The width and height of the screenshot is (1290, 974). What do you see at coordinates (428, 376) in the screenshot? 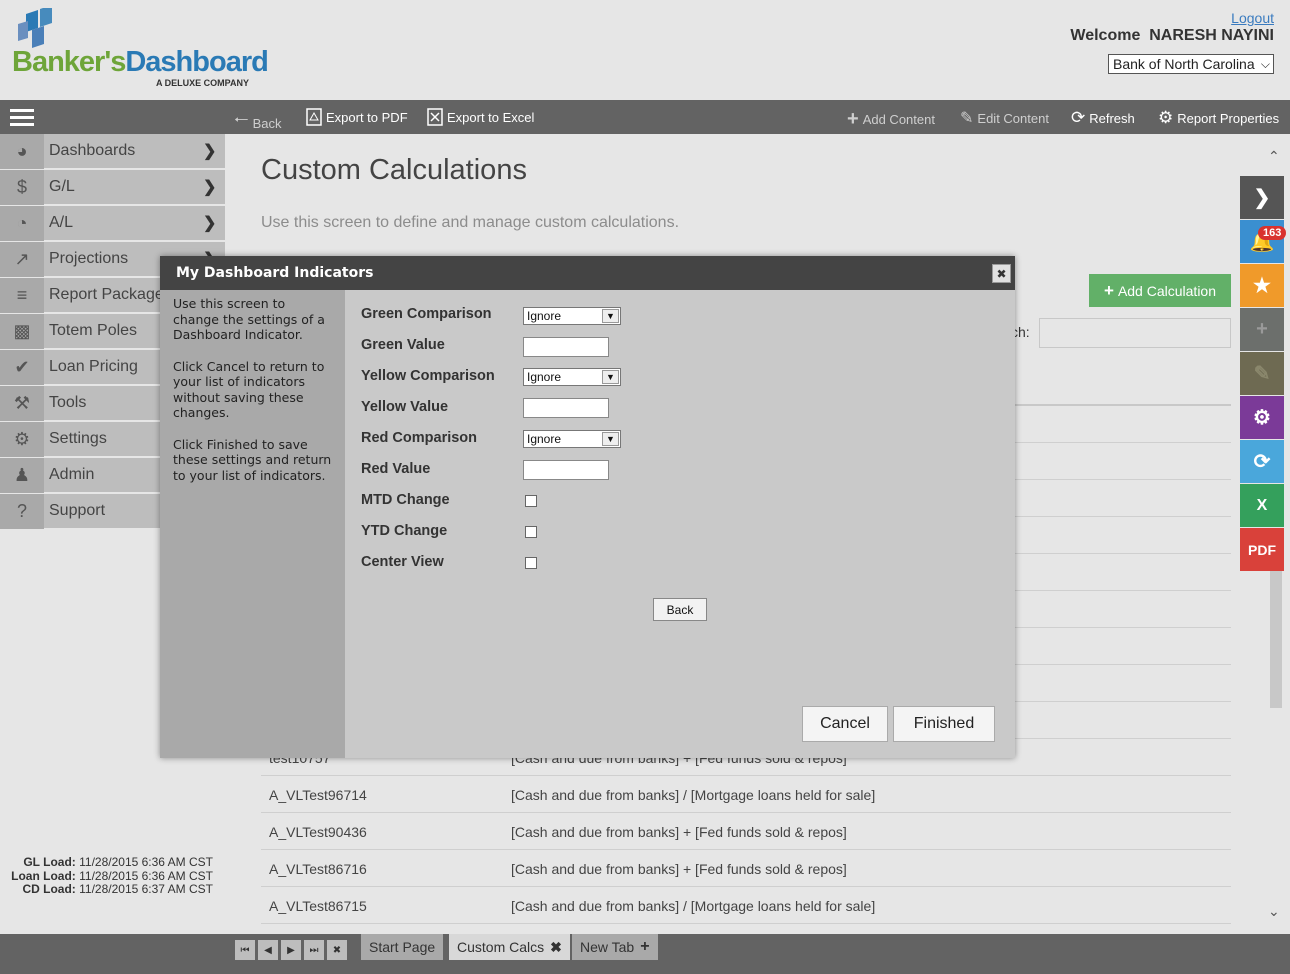
I see `yellow-comparison-label: Yellow Comparison` at bounding box center [428, 376].